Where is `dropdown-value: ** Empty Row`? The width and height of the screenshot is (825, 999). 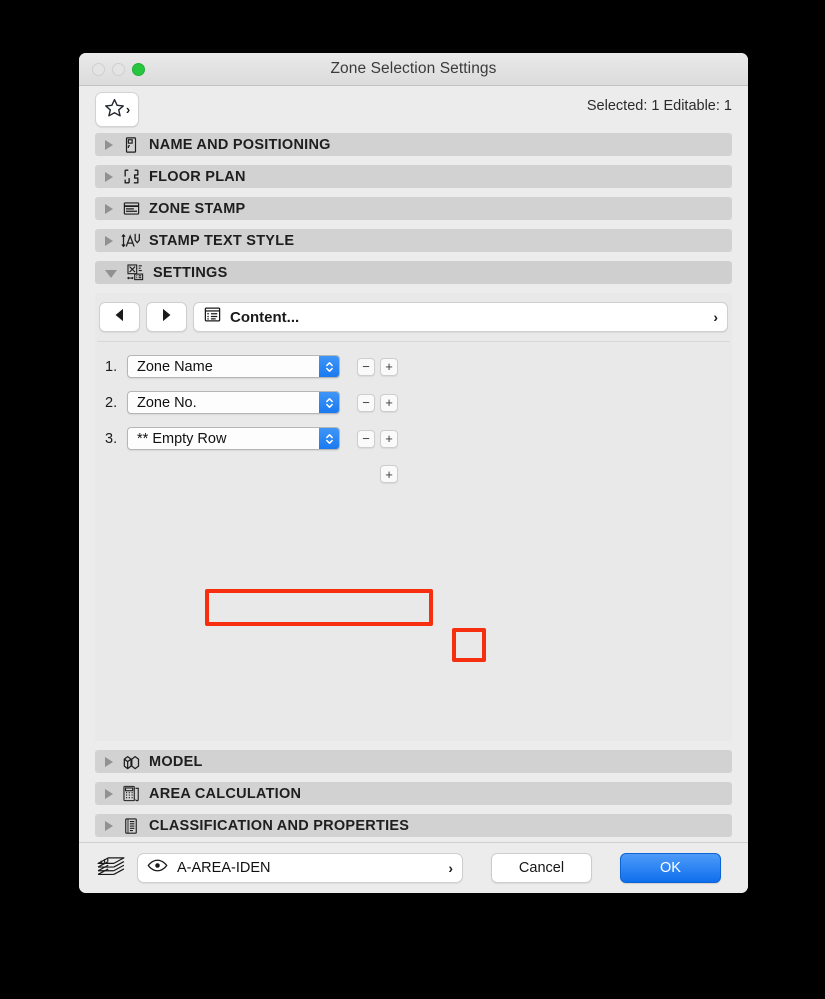
dropdown-value: ** Empty Row is located at coordinates (182, 438).